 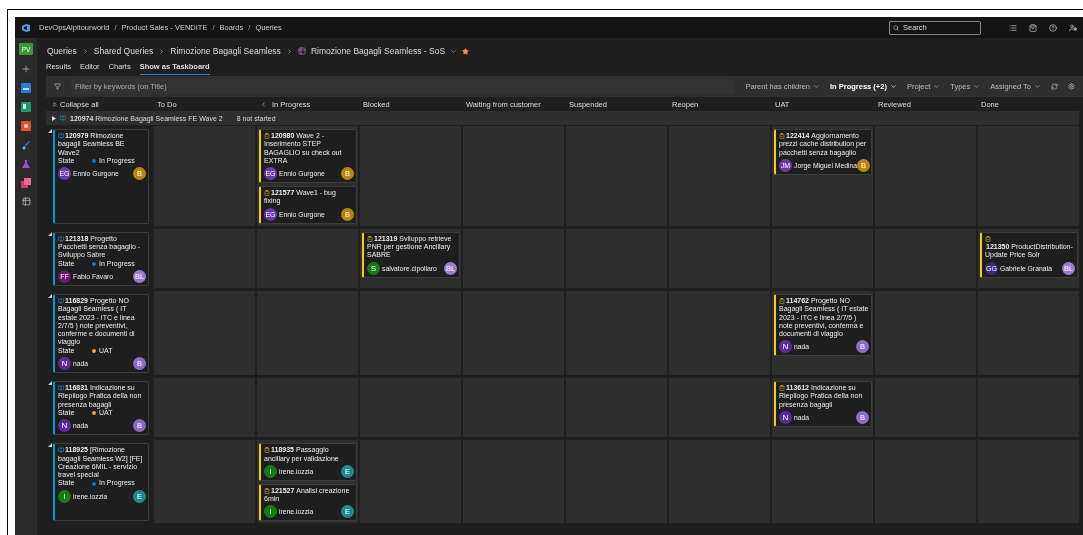 What do you see at coordinates (26, 201) in the screenshot?
I see `table-icon` at bounding box center [26, 201].